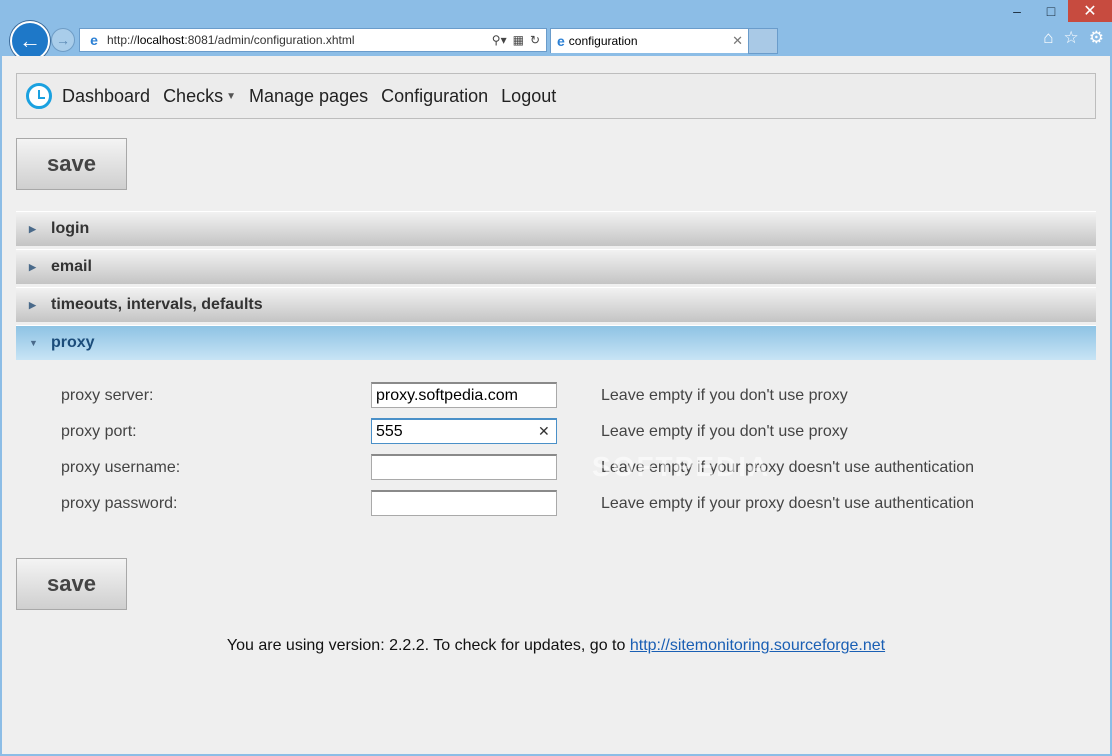  I want to click on maximize-button: □, so click(1051, 11).